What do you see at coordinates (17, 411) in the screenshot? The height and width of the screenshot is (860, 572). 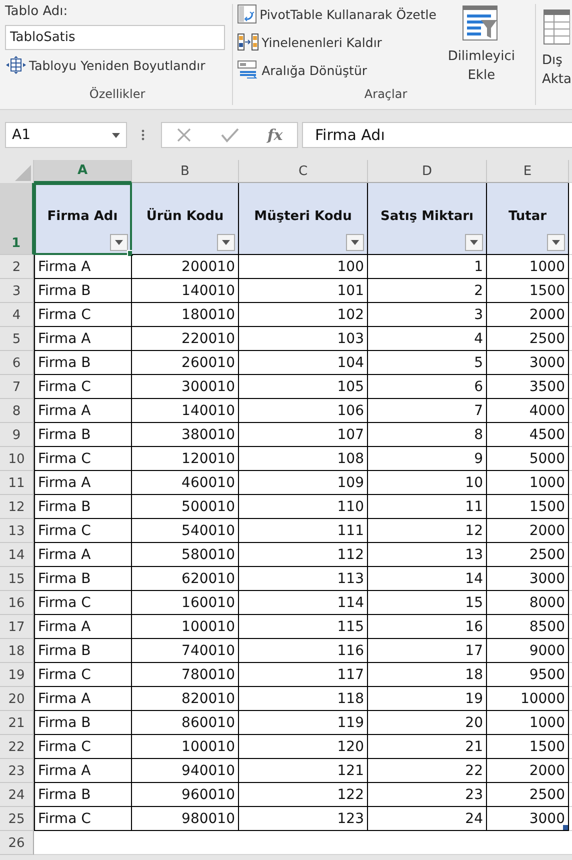 I see `row-header: 8` at bounding box center [17, 411].